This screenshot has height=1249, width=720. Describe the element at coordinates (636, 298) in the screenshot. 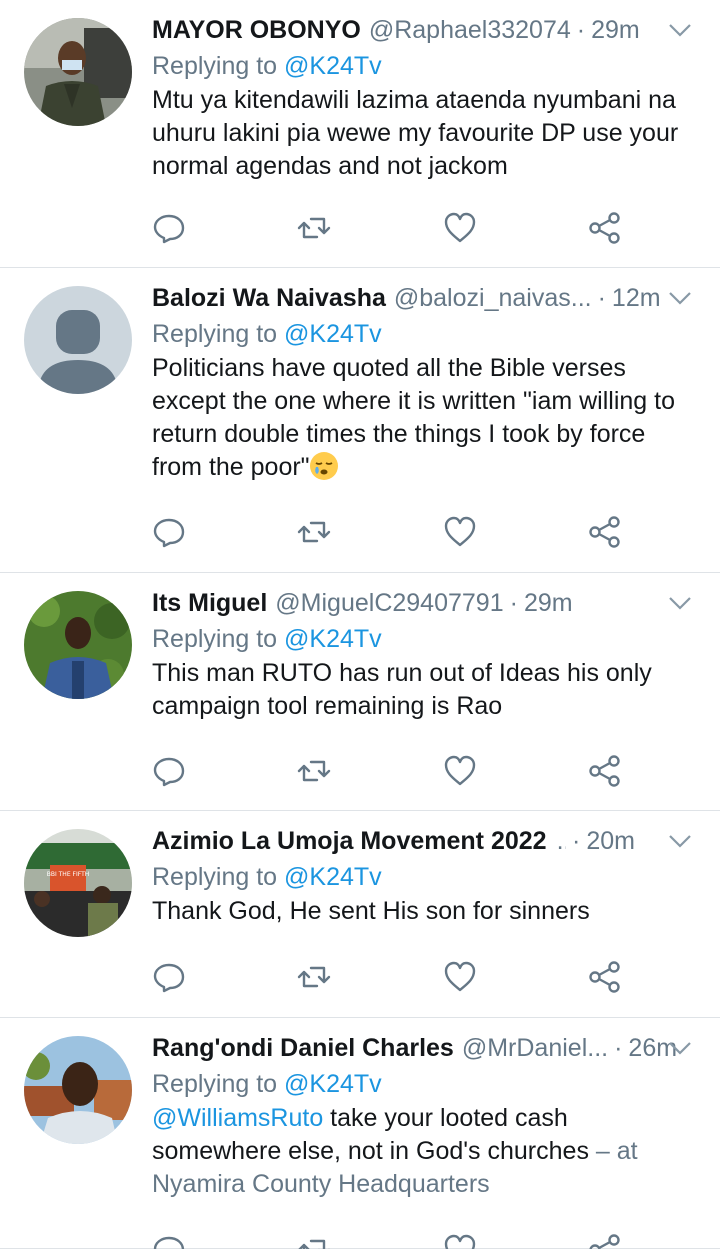

I see `timestamp: 12m` at that location.